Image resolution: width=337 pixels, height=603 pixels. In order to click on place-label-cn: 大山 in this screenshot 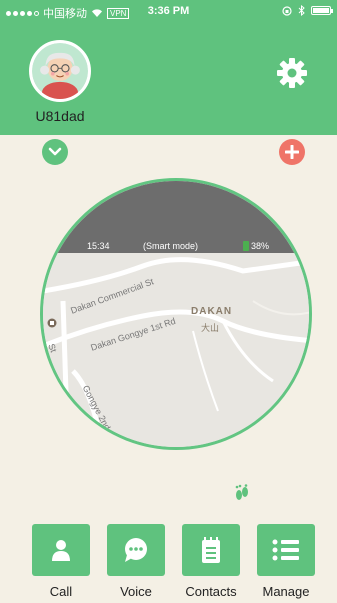, I will do `click(210, 328)`.